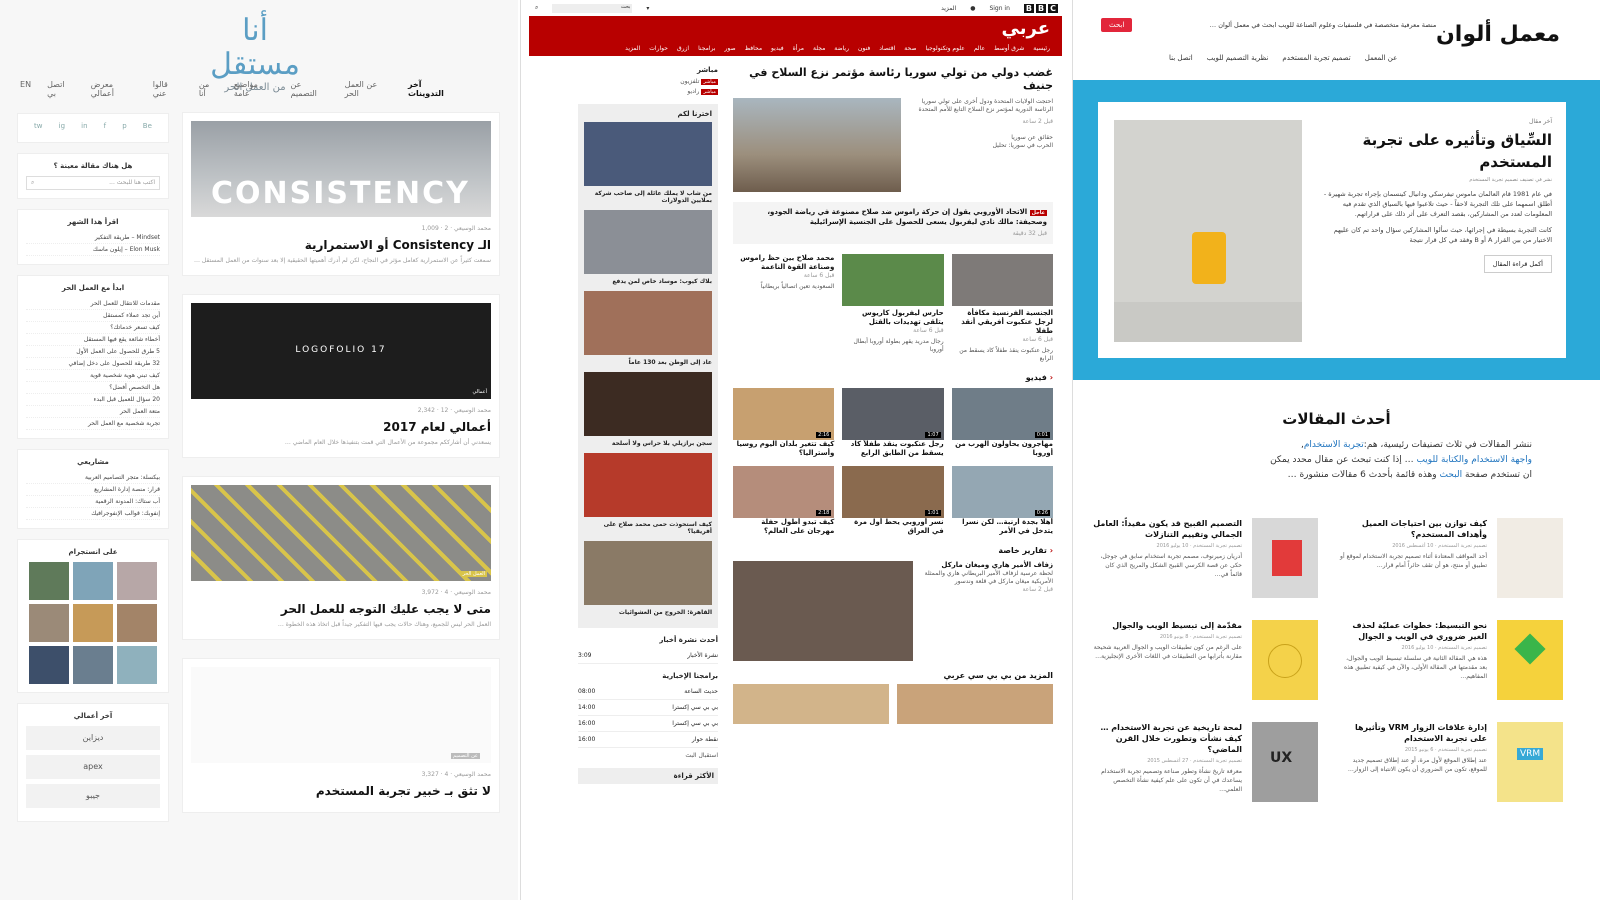 Image resolution: width=1600 pixels, height=900 pixels. I want to click on nav-item: اتصل بنا, so click(1181, 58).